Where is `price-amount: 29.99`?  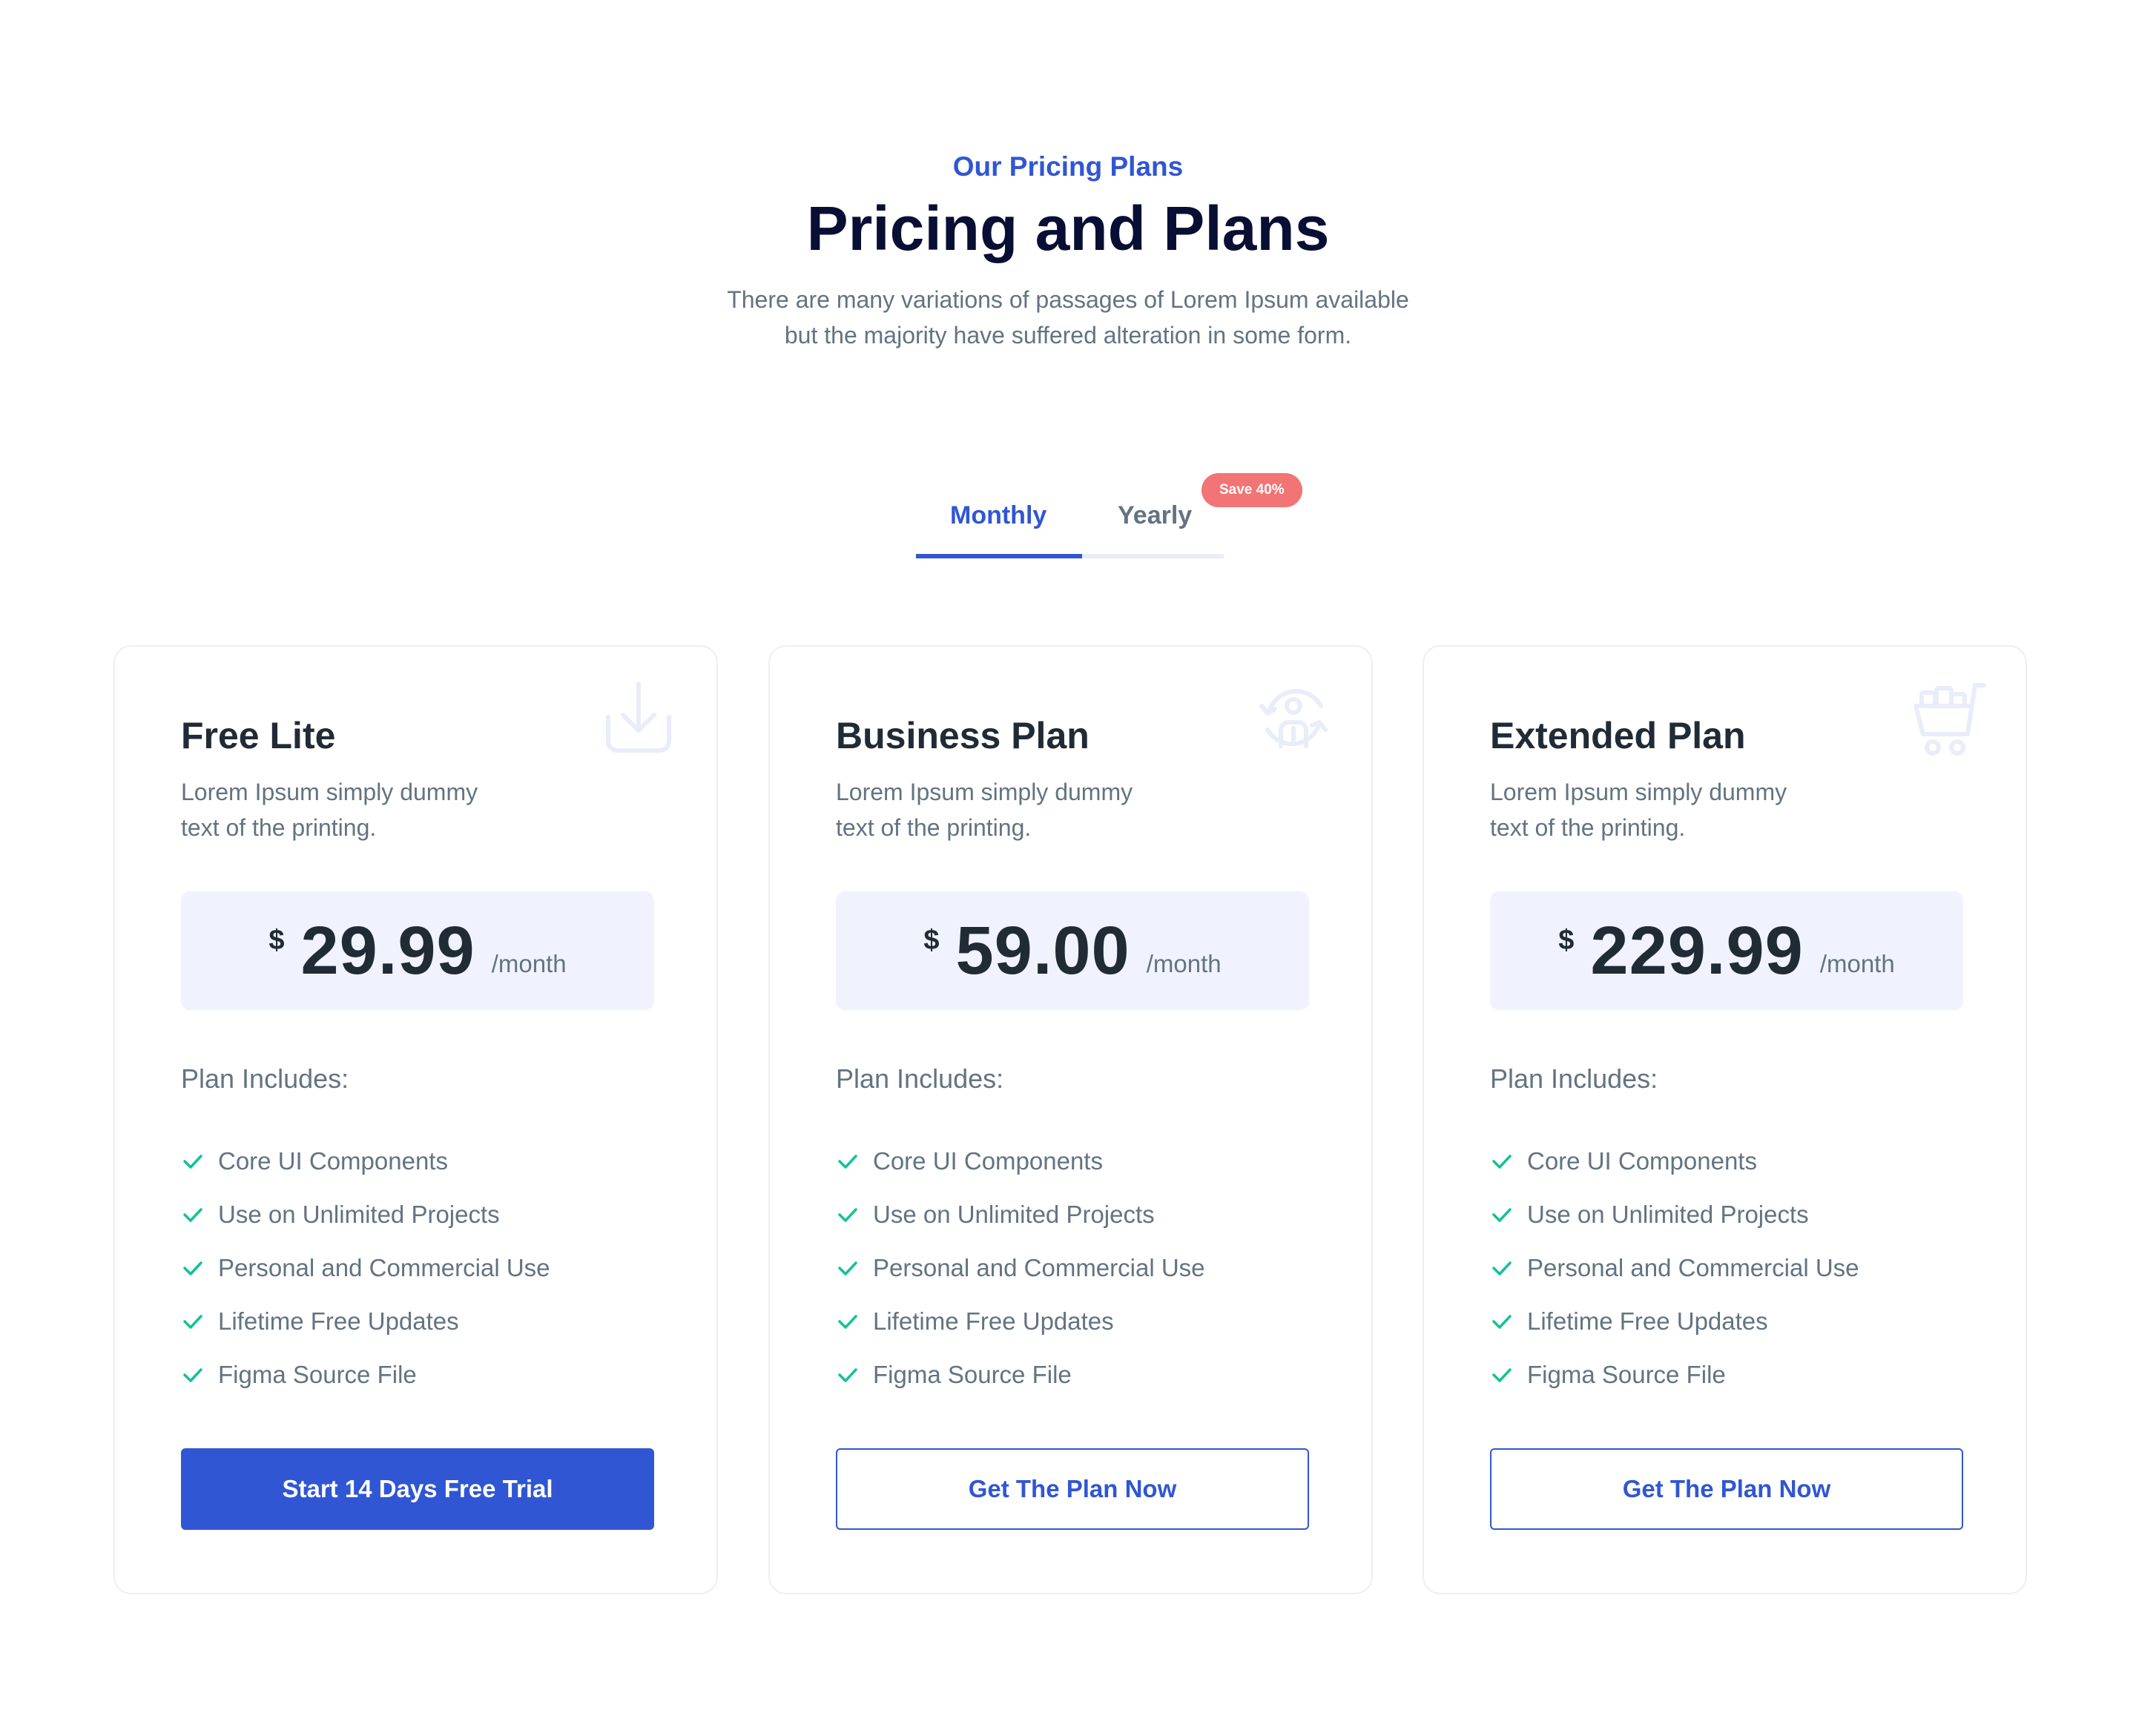
price-amount: 29.99 is located at coordinates (387, 951).